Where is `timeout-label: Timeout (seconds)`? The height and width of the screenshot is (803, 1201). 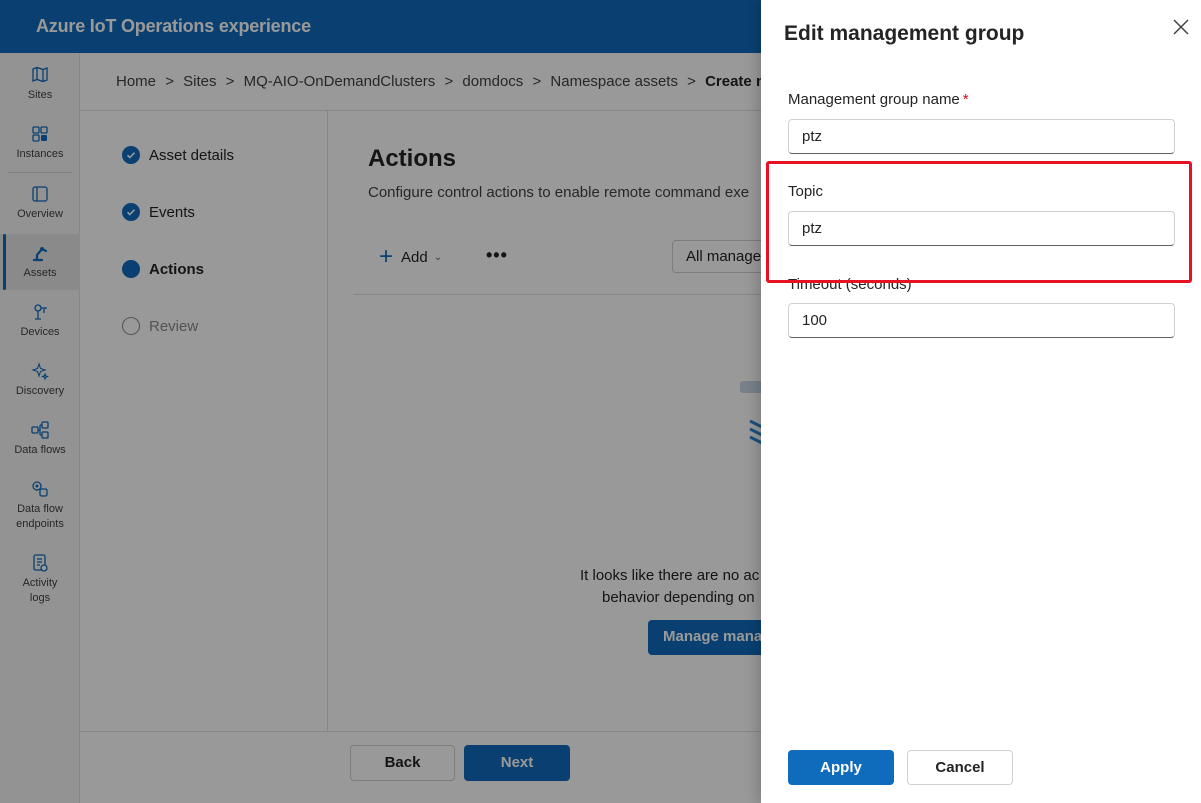
timeout-label: Timeout (seconds) is located at coordinates (850, 284).